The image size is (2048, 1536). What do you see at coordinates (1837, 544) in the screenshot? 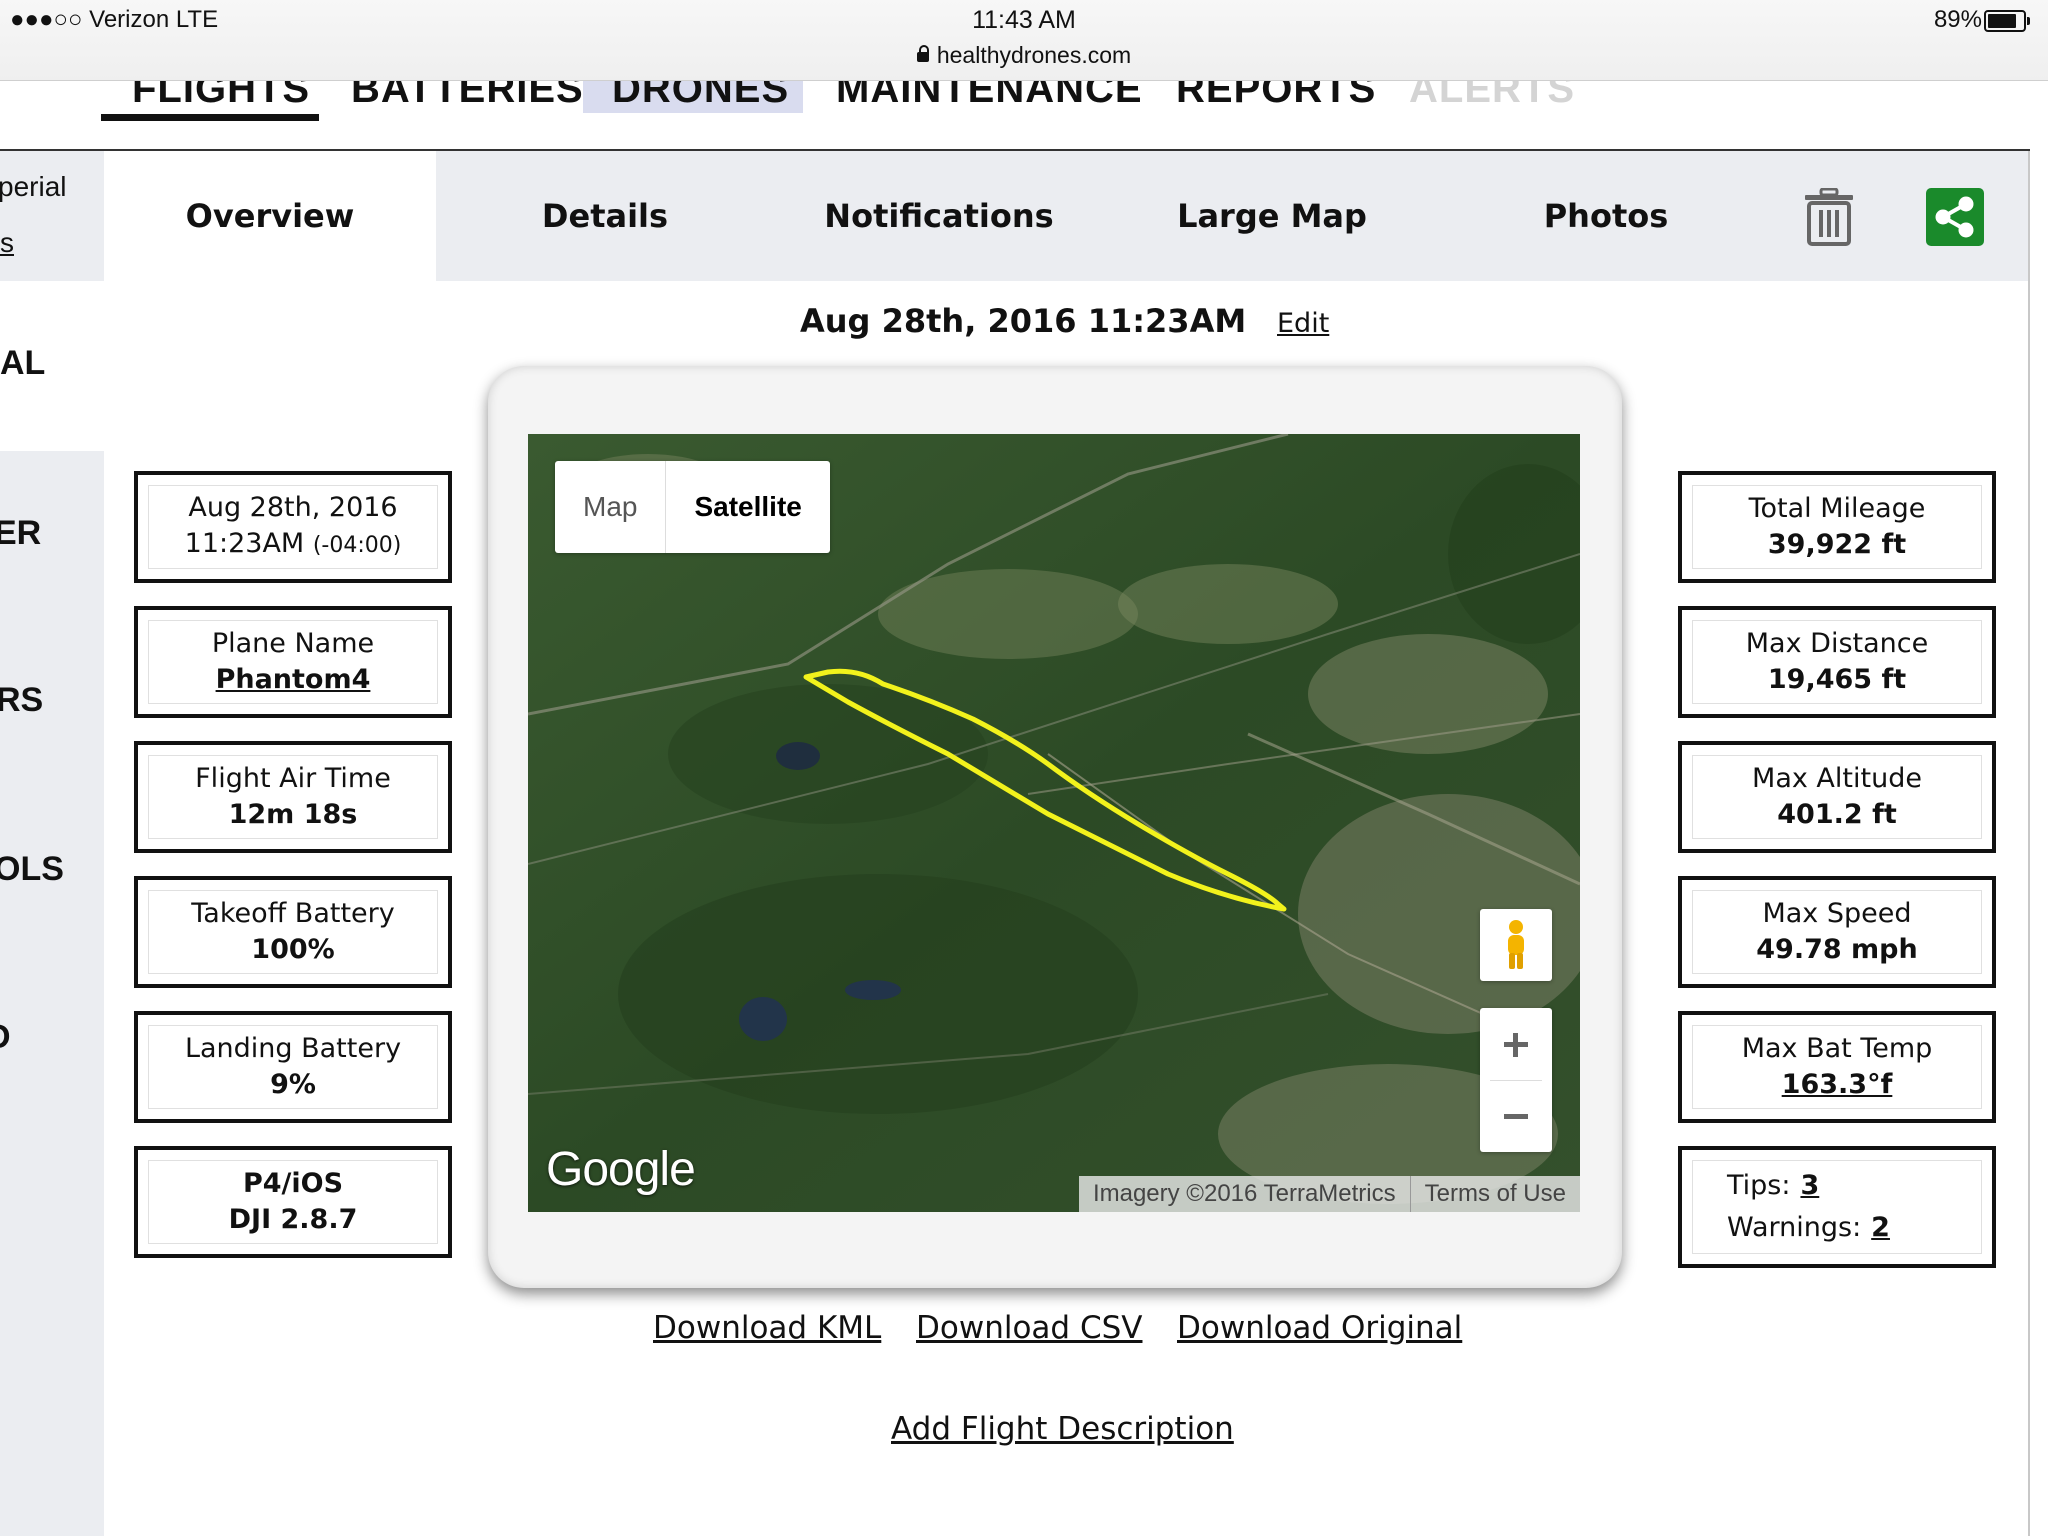
I see `total-mileage-value: 39,922 ft` at bounding box center [1837, 544].